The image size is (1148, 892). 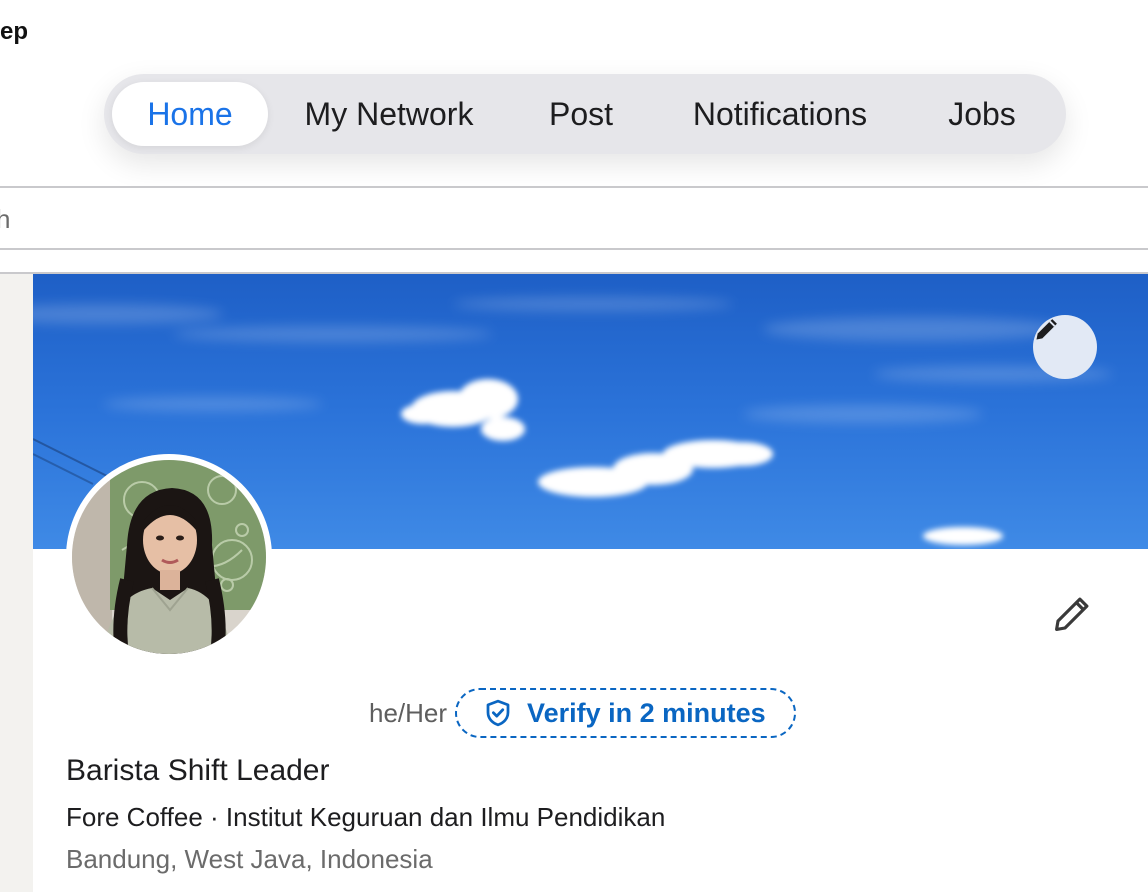 I want to click on left-gutter, so click(x=16, y=583).